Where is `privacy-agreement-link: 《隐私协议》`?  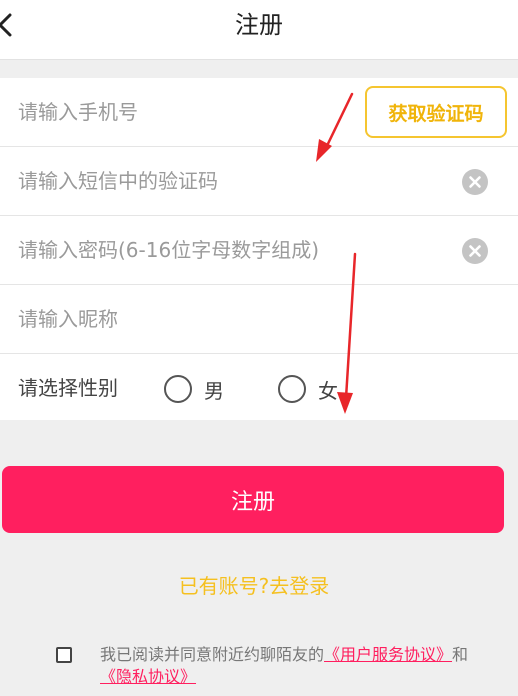 privacy-agreement-link: 《隐私协议》 is located at coordinates (148, 676).